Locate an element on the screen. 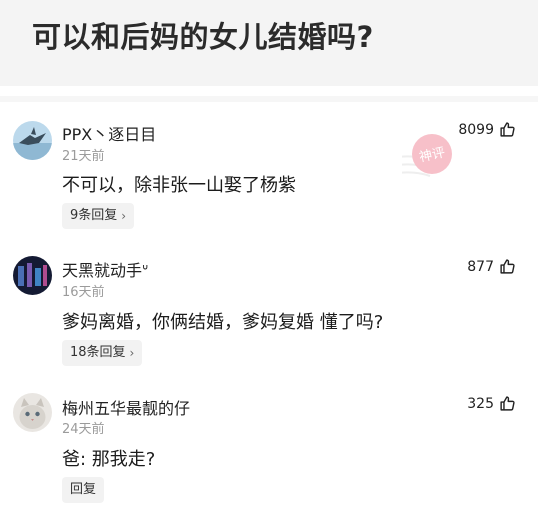 Image resolution: width=538 pixels, height=509 pixels. like-button: 877 is located at coordinates (491, 266).